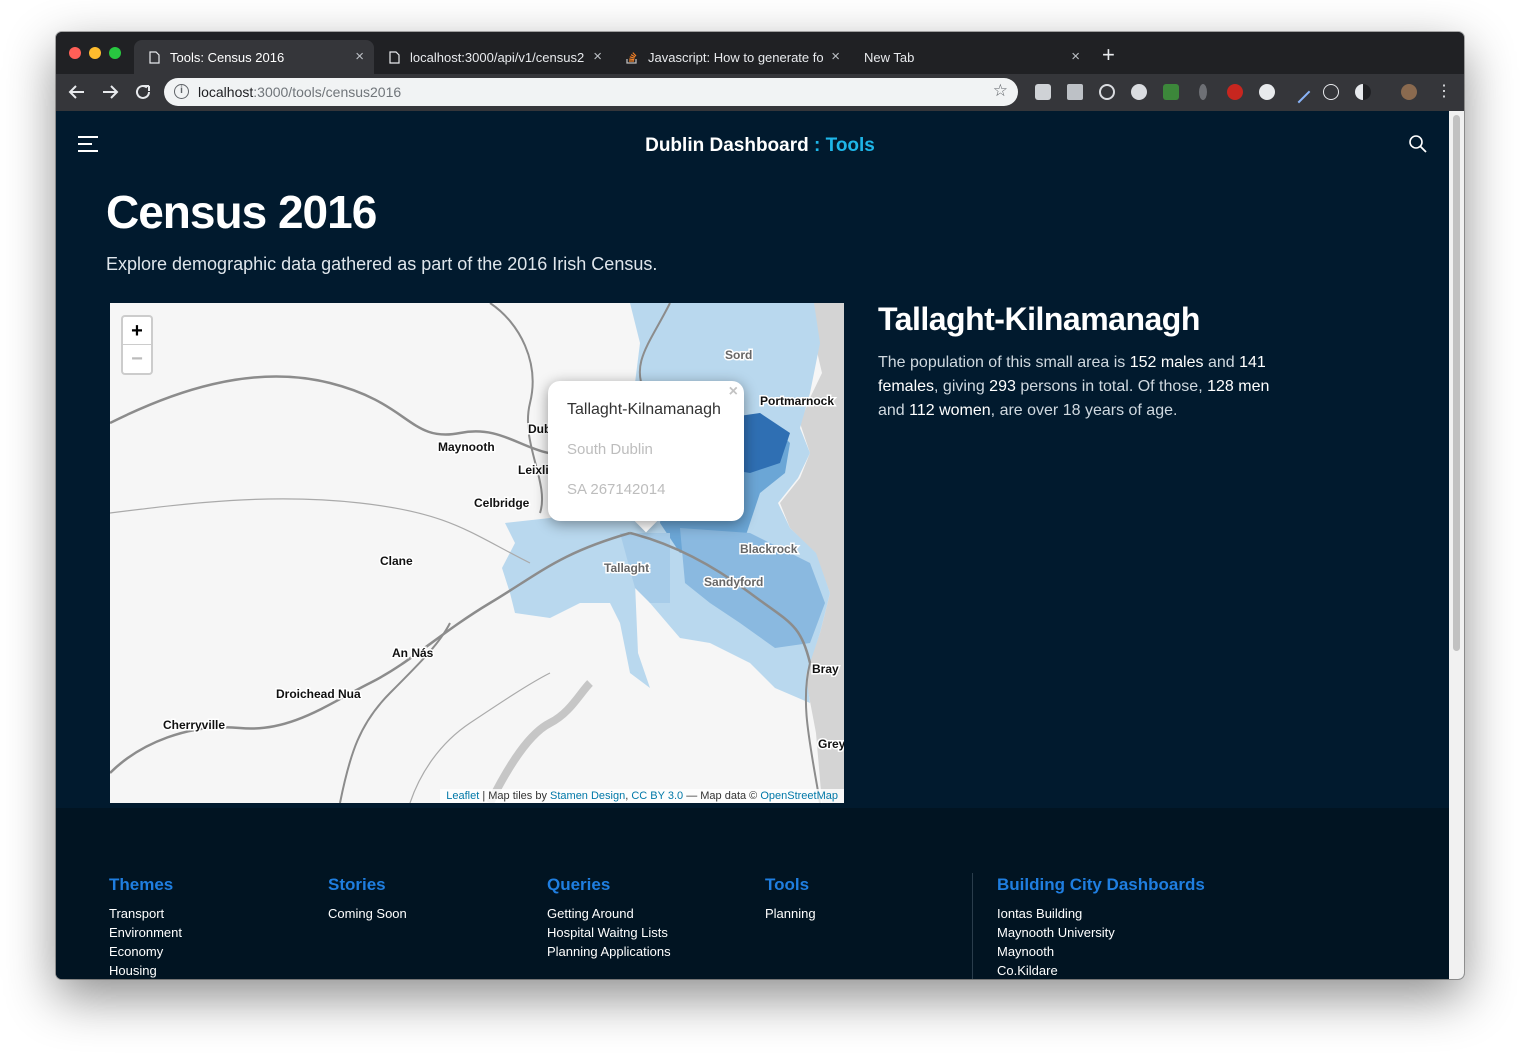 Image resolution: width=1520 pixels, height=1059 pixels. I want to click on footer-link: Hospital Waitng Lists, so click(609, 932).